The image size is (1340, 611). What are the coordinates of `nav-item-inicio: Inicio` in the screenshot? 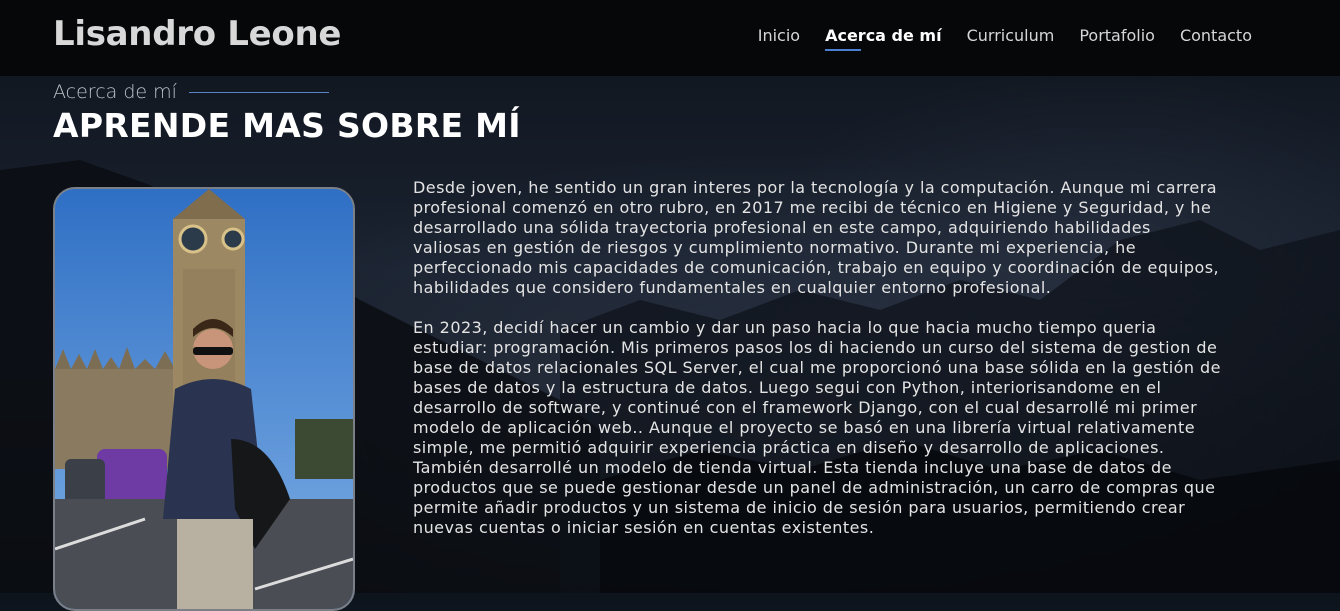 It's located at (779, 38).